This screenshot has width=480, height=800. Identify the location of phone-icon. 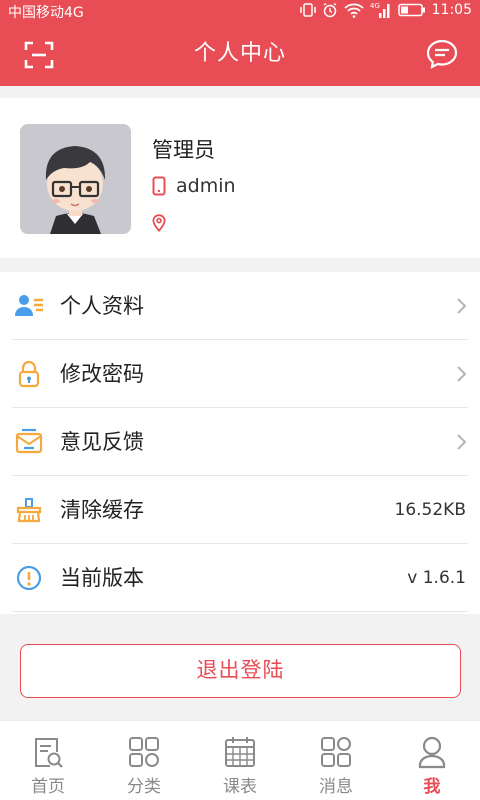
(159, 186).